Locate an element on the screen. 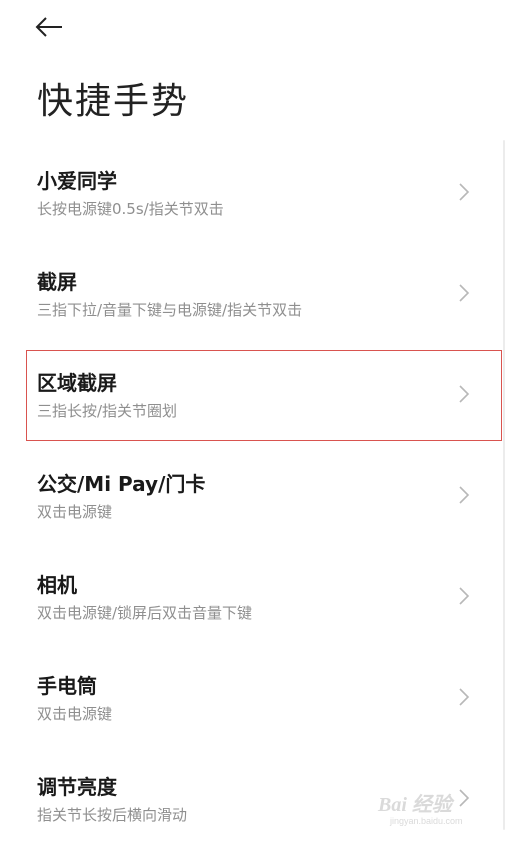 This screenshot has width=510, height=855. watermark: Bai 经验 jingyan.baidu.com is located at coordinates (432, 809).